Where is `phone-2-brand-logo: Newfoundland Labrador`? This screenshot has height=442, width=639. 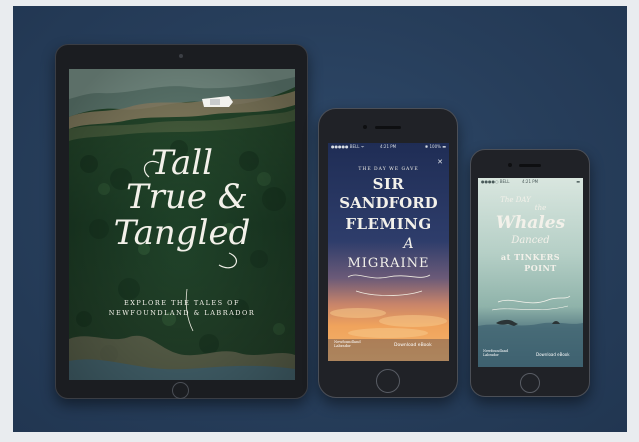
phone-2-brand-logo: Newfoundland Labrador is located at coordinates (496, 353).